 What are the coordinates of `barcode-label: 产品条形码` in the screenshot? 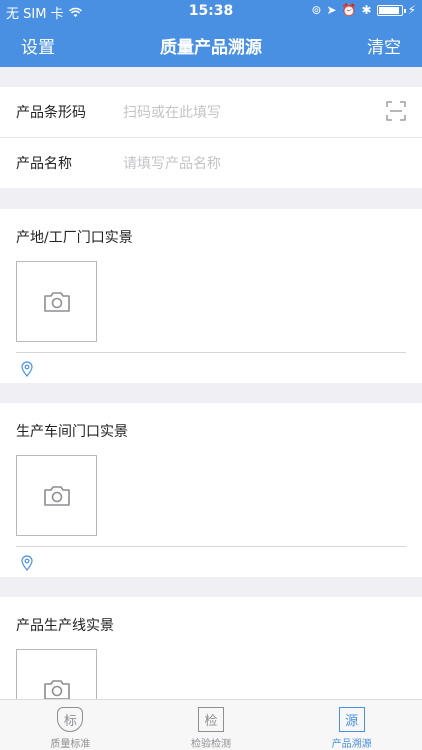 It's located at (51, 113).